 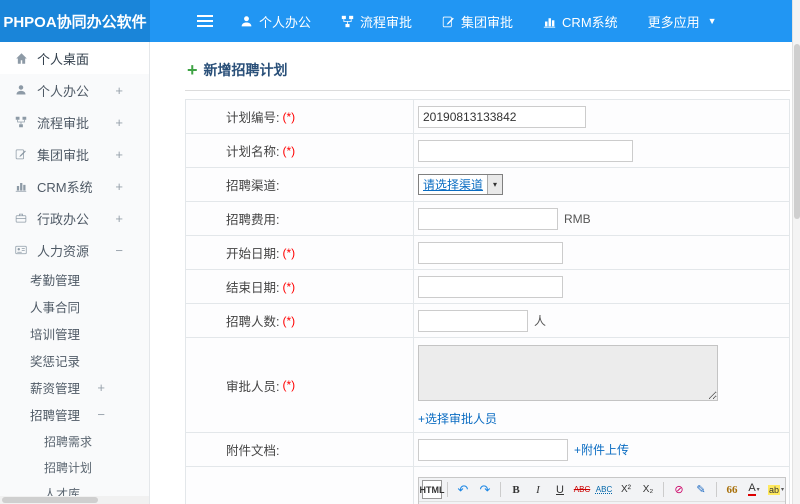 What do you see at coordinates (289, 320) in the screenshot?
I see `required-marker: (*)` at bounding box center [289, 320].